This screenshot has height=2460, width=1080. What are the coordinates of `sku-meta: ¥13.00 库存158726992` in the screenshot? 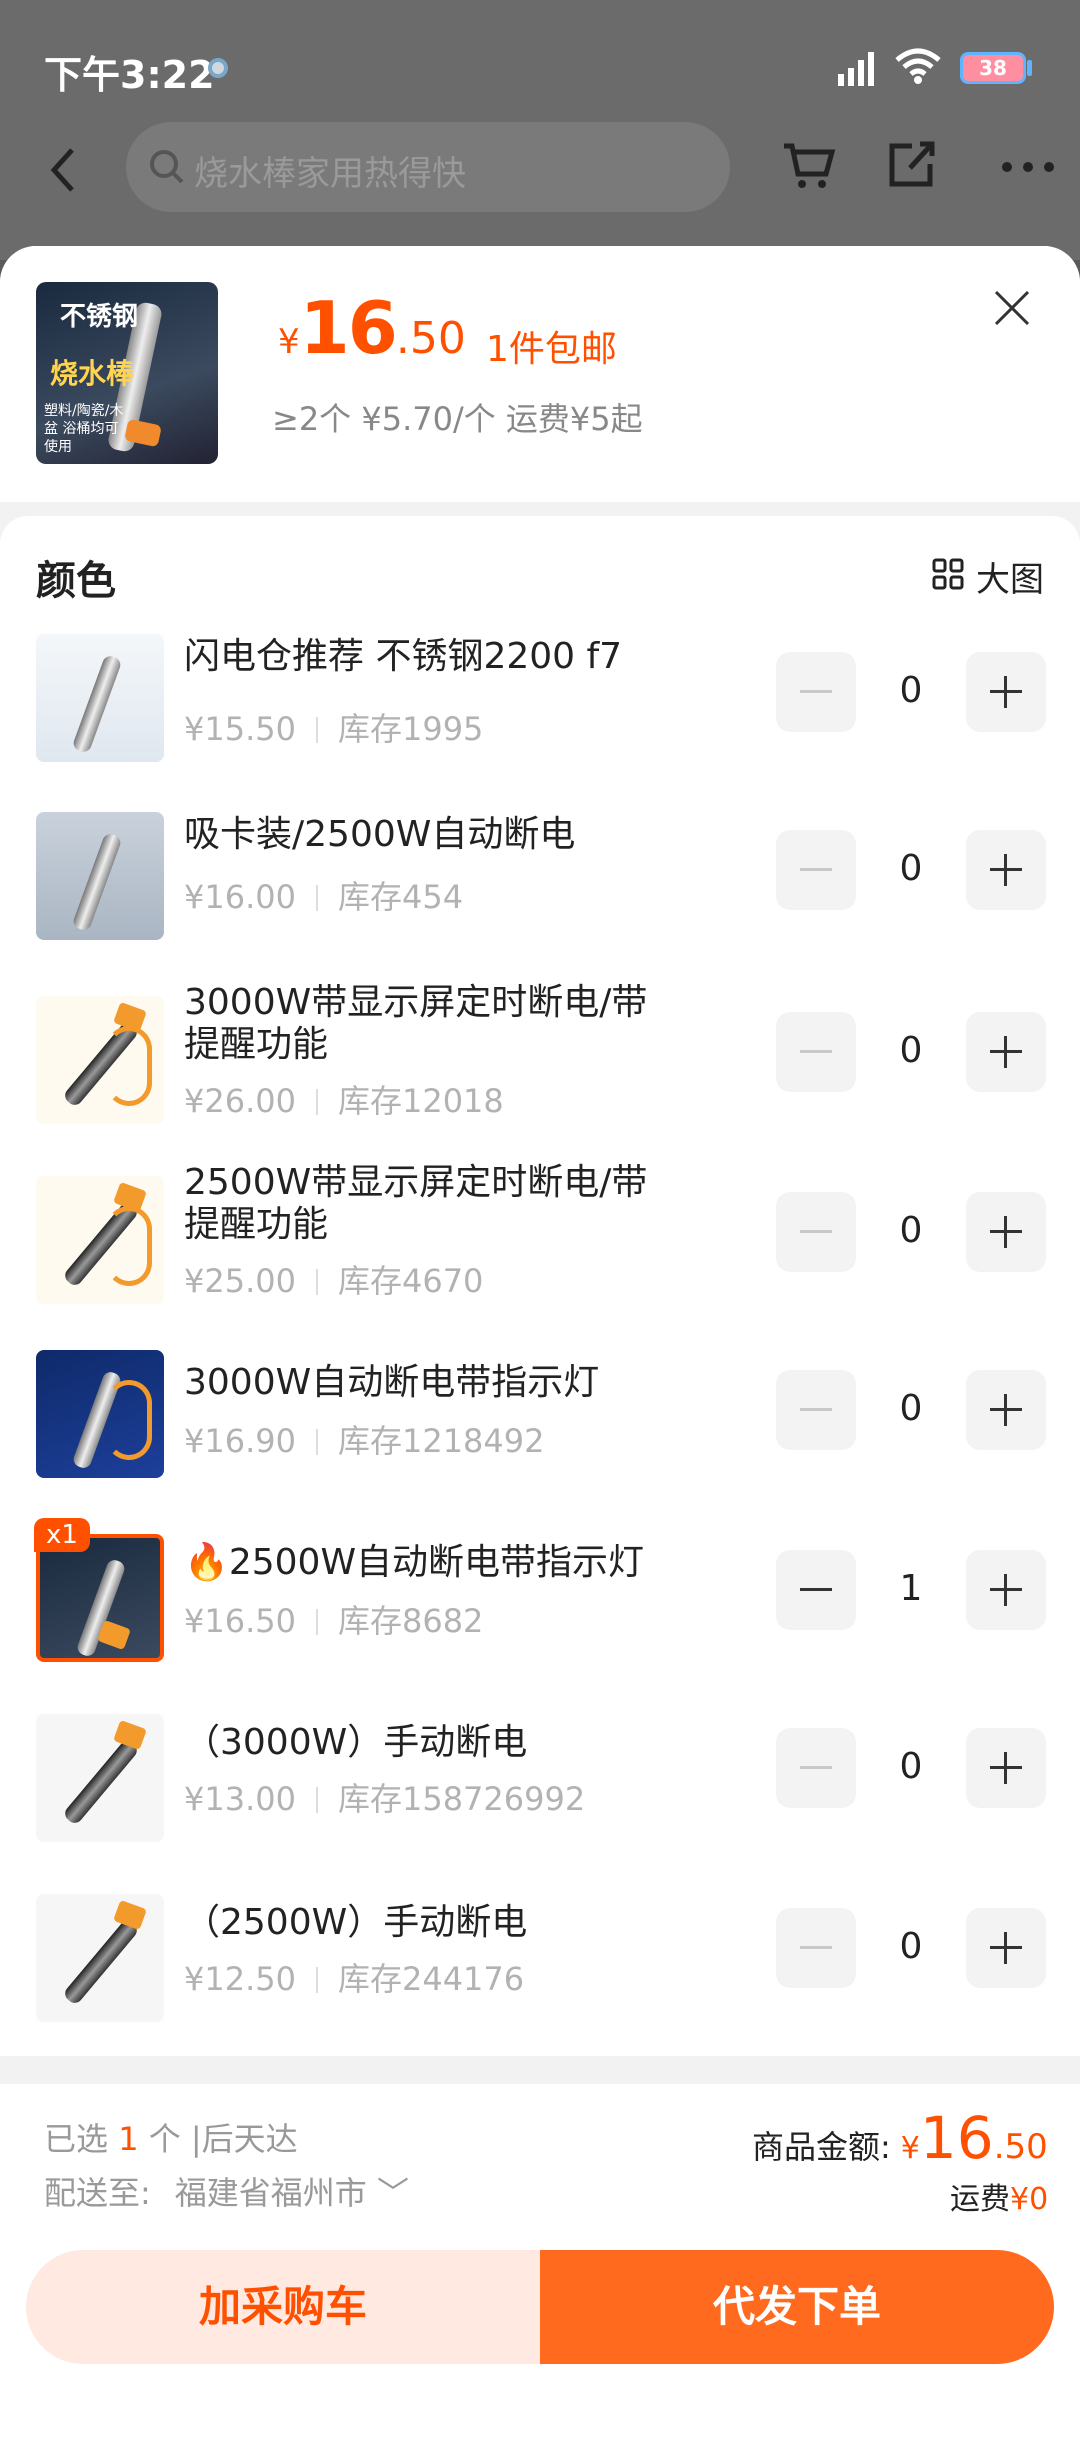 It's located at (384, 1797).